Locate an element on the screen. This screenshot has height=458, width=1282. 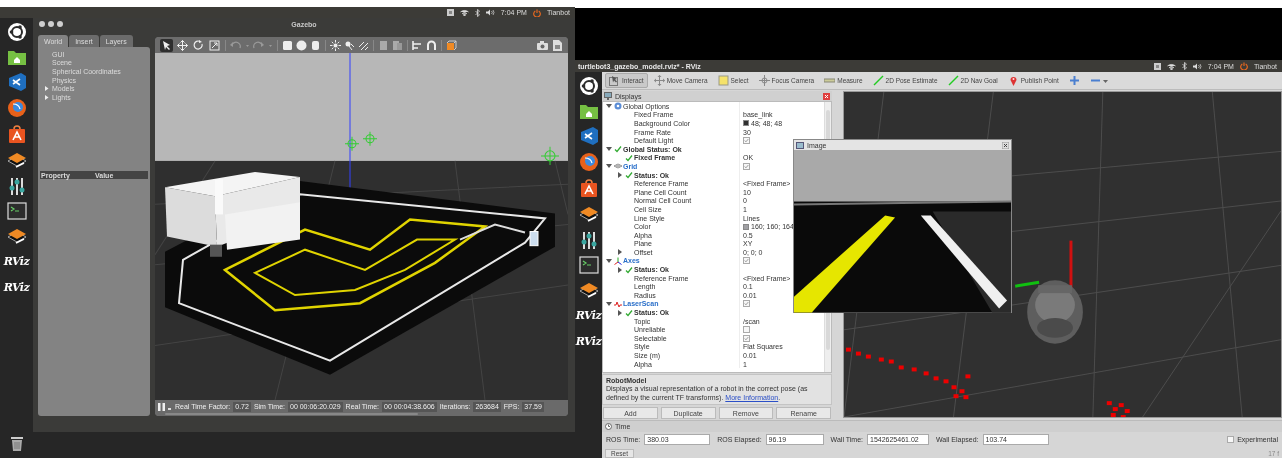
cube-icon is located at coordinates (287, 45).